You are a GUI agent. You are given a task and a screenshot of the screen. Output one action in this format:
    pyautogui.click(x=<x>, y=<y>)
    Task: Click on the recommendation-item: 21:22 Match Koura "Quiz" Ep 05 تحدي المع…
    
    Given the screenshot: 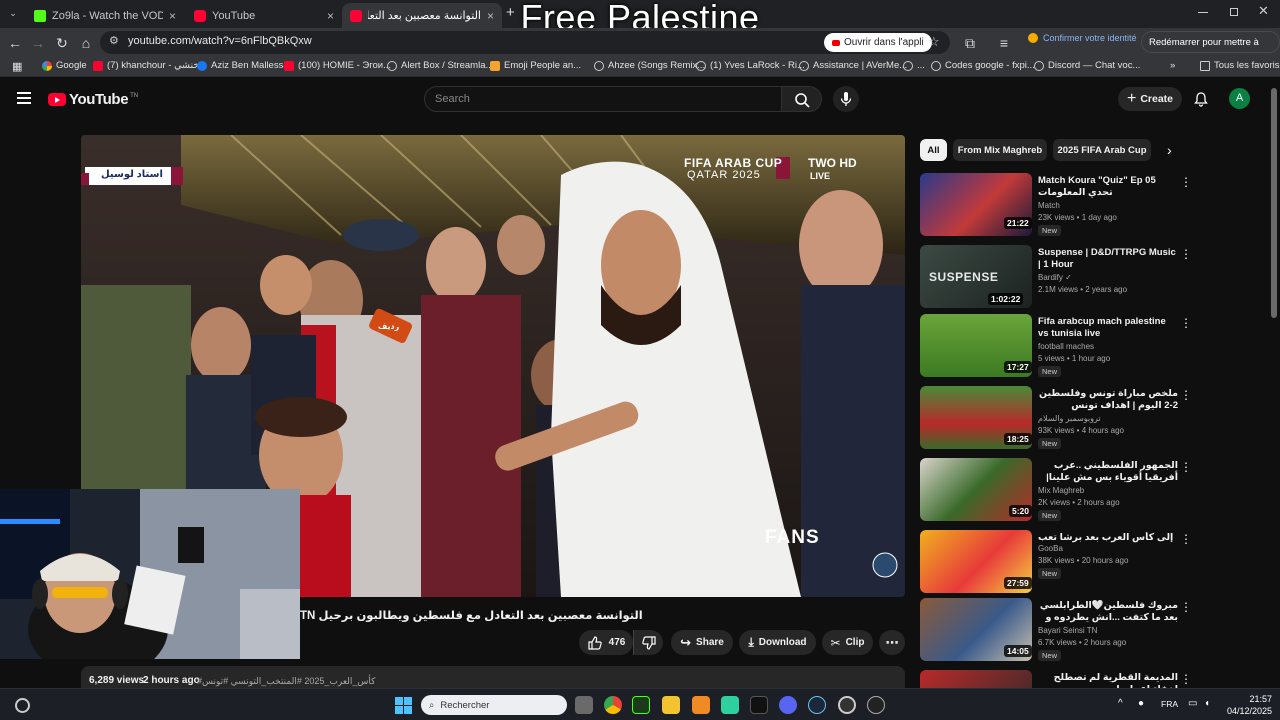 What is the action you would take?
    pyautogui.click(x=1090, y=205)
    